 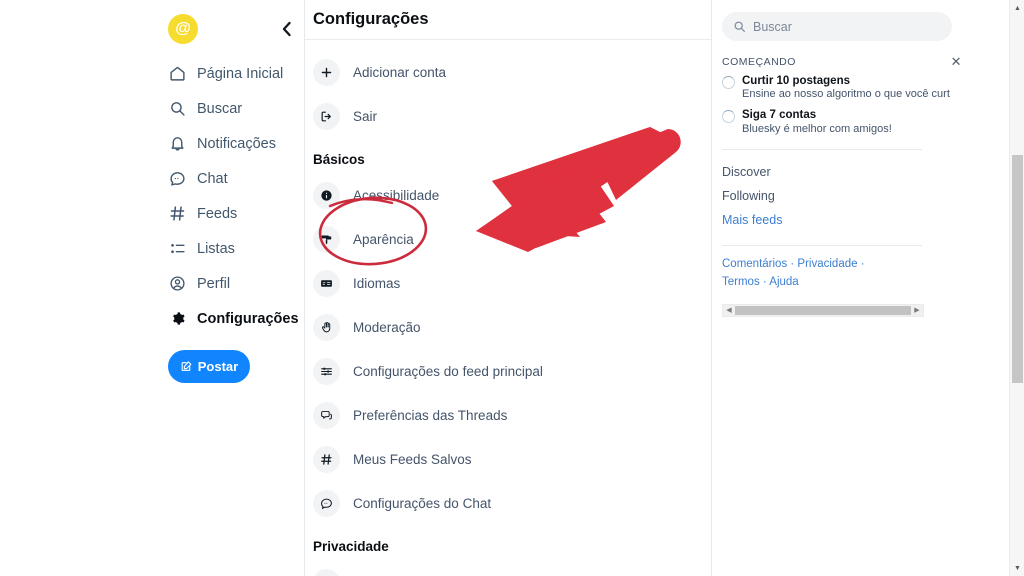 I want to click on settings-row-threads: Preferências das Threads, so click(x=508, y=415).